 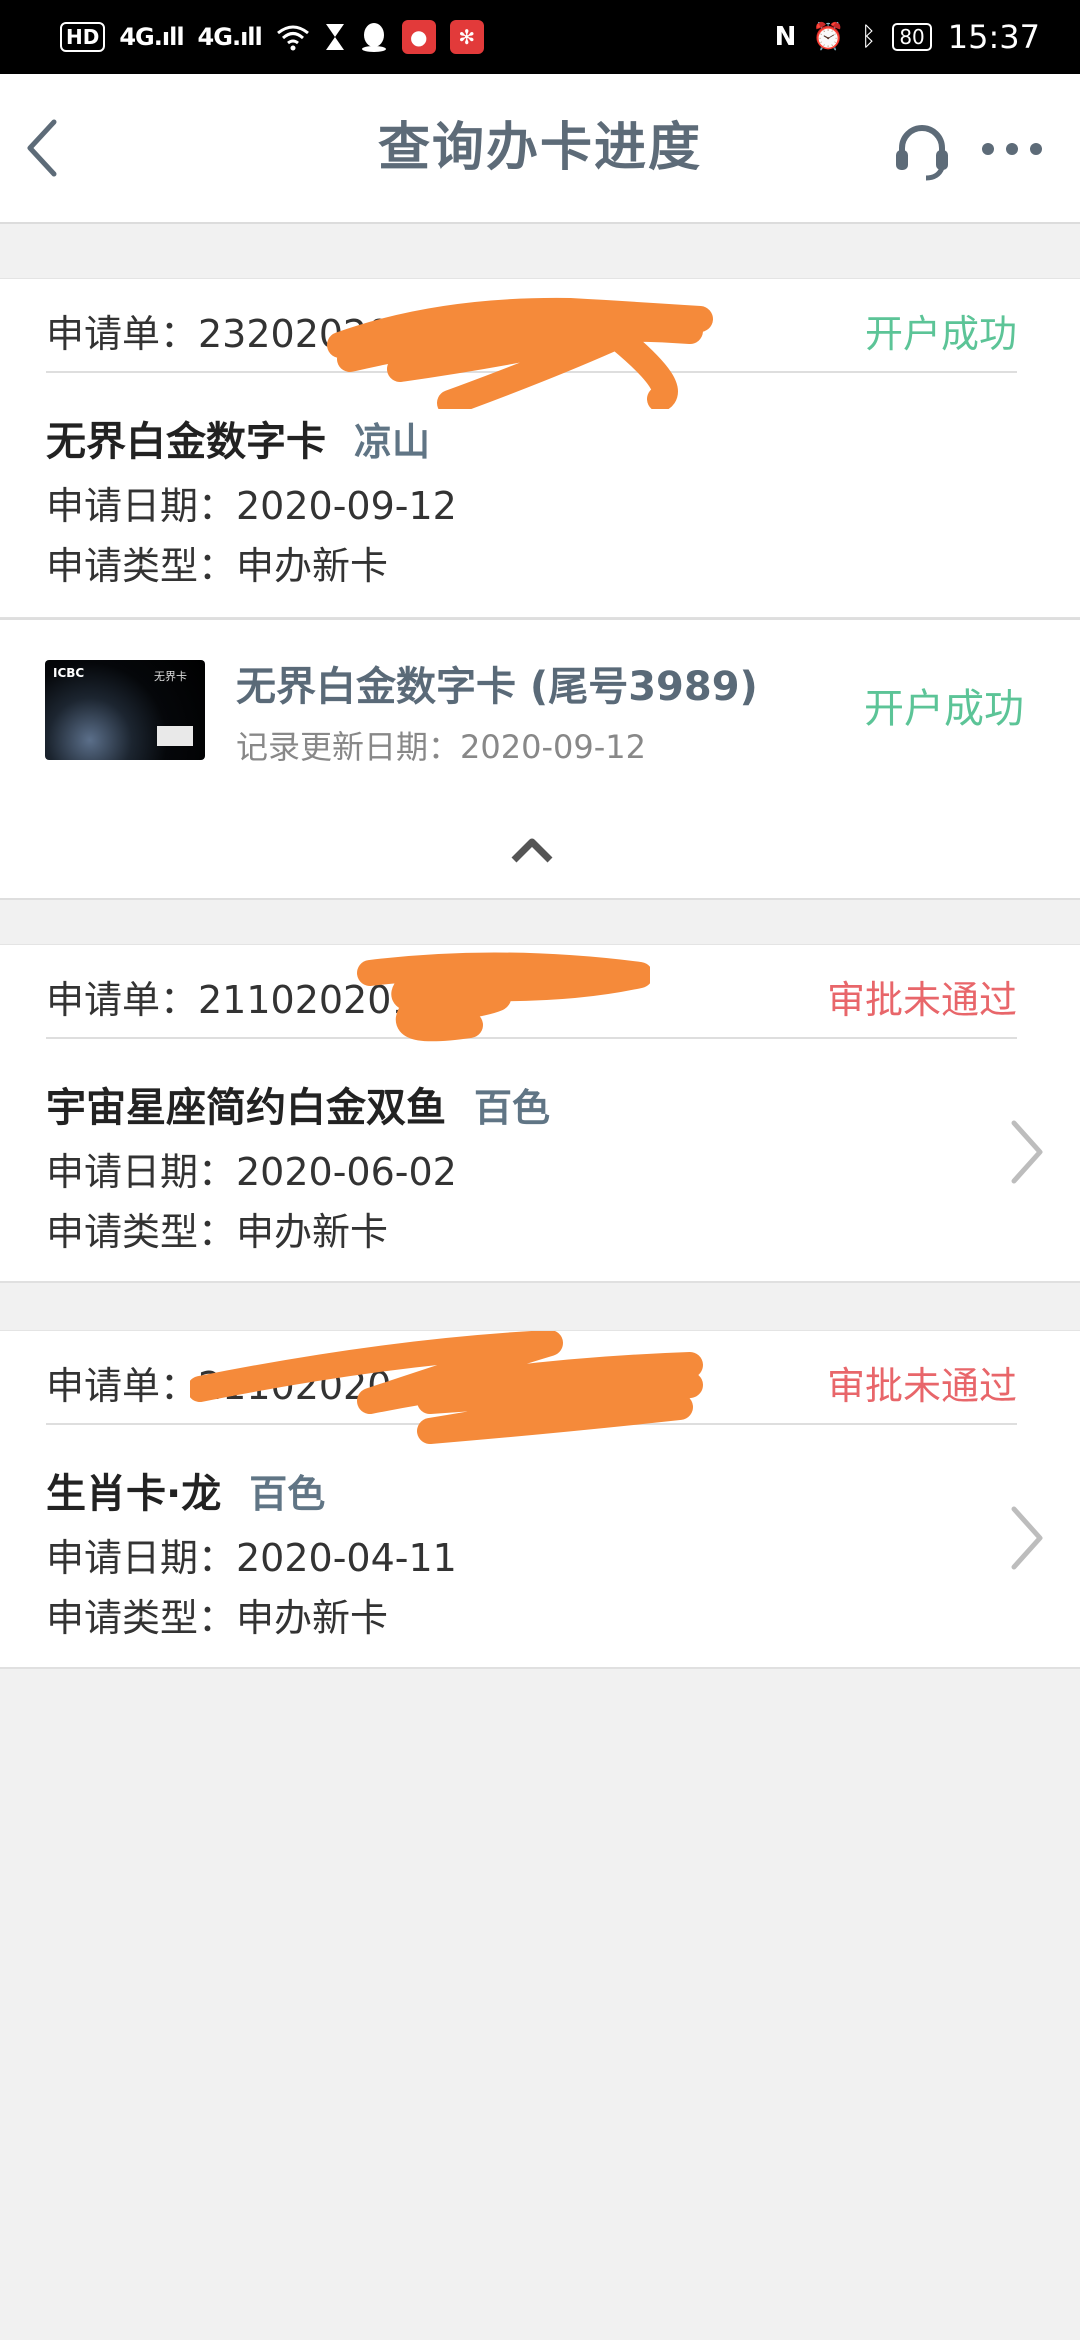 What do you see at coordinates (441, 747) in the screenshot?
I see `record-update-date: 记录更新日期：2020-09-12` at bounding box center [441, 747].